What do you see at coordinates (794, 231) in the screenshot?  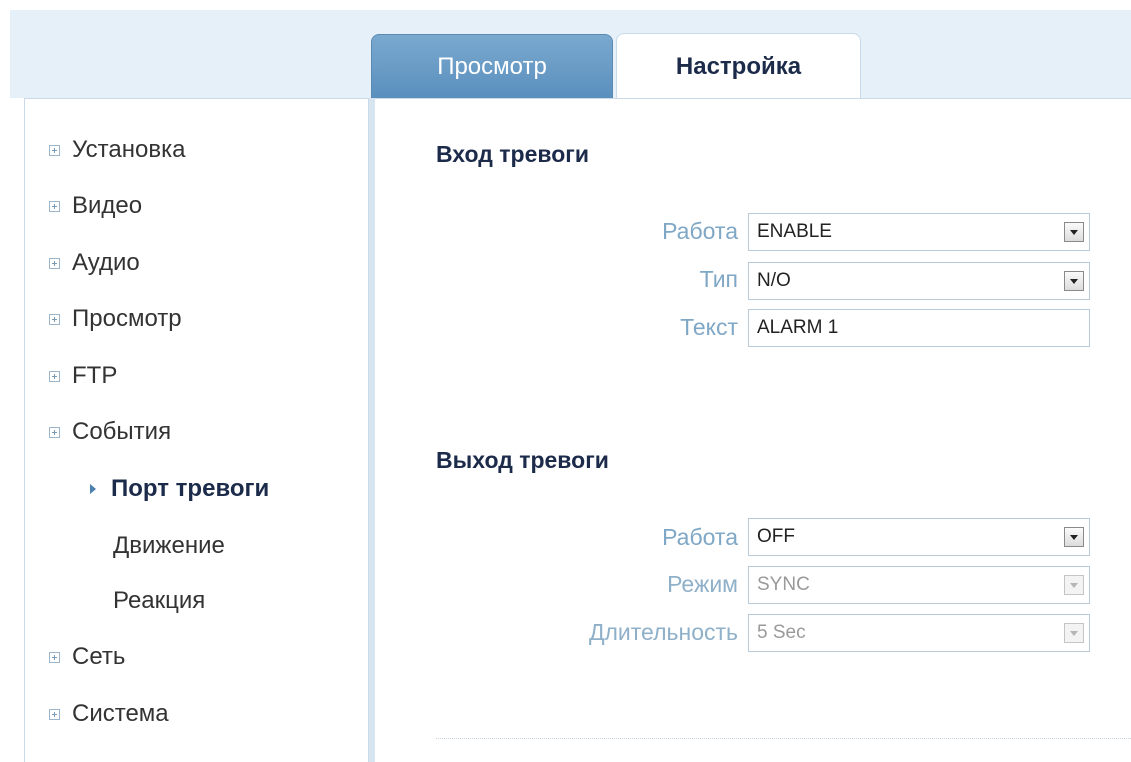 I see `select-value: ENABLE` at bounding box center [794, 231].